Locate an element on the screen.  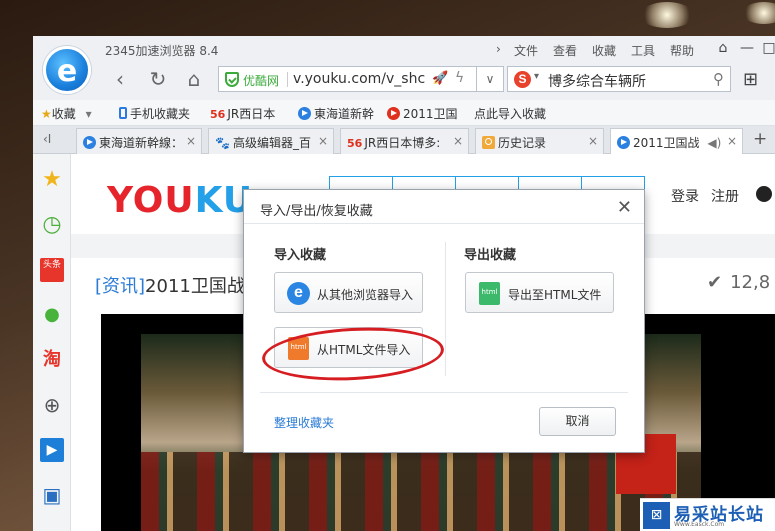
article-title: [资讯]2011卫国战 is located at coordinates (170, 286).